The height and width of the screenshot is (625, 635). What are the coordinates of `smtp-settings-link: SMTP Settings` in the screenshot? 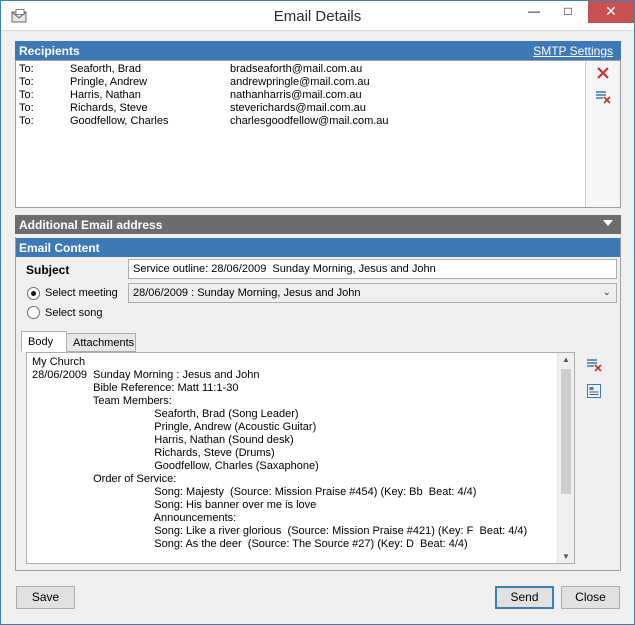 It's located at (573, 51).